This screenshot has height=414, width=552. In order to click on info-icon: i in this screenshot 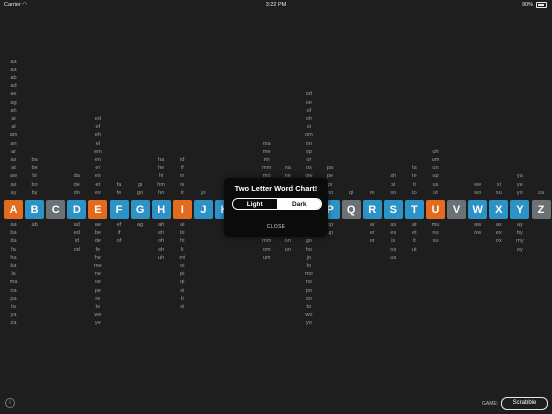, I will do `click(10, 403)`.